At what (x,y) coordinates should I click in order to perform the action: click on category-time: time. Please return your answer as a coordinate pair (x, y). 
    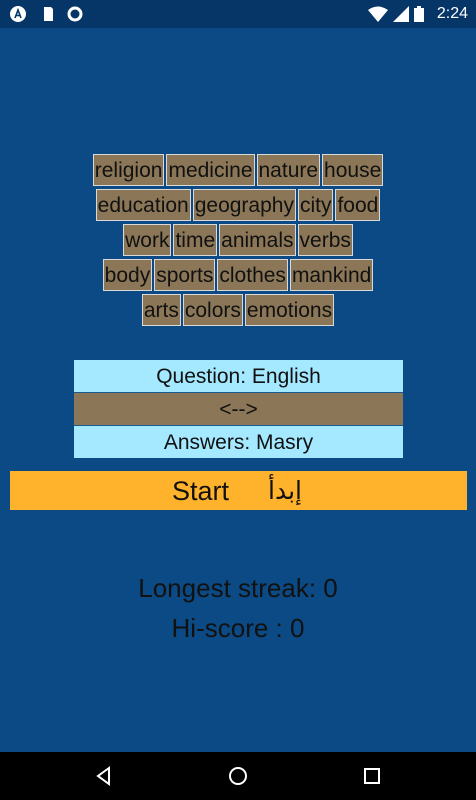
    Looking at the image, I should click on (195, 240).